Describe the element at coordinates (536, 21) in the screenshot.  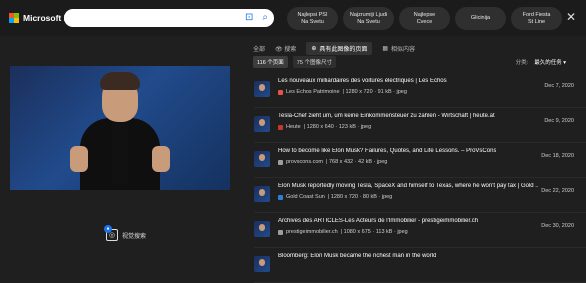
I see `chip-line2: St Line` at that location.